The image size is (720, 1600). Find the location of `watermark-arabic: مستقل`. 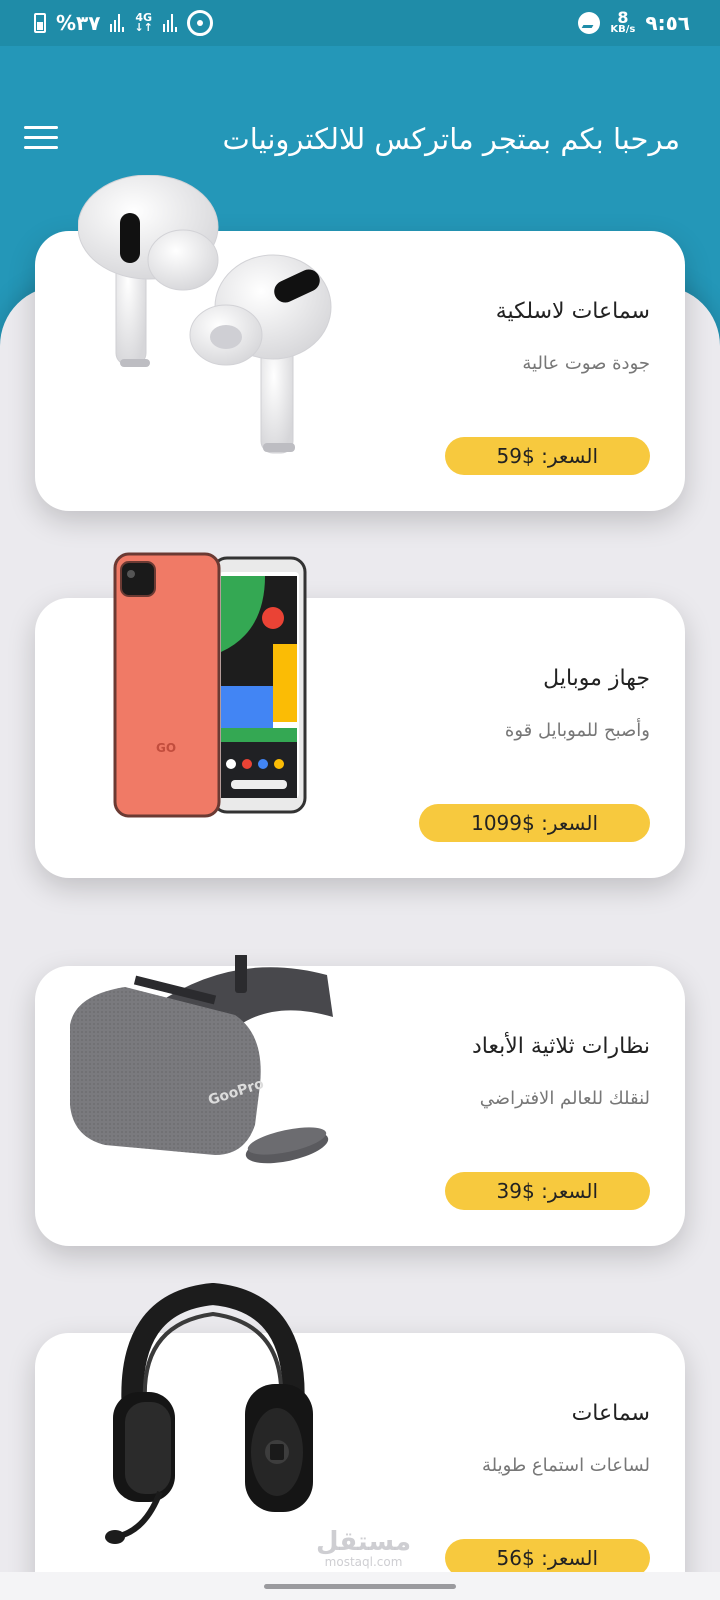

watermark-arabic: مستقل is located at coordinates (364, 1542).